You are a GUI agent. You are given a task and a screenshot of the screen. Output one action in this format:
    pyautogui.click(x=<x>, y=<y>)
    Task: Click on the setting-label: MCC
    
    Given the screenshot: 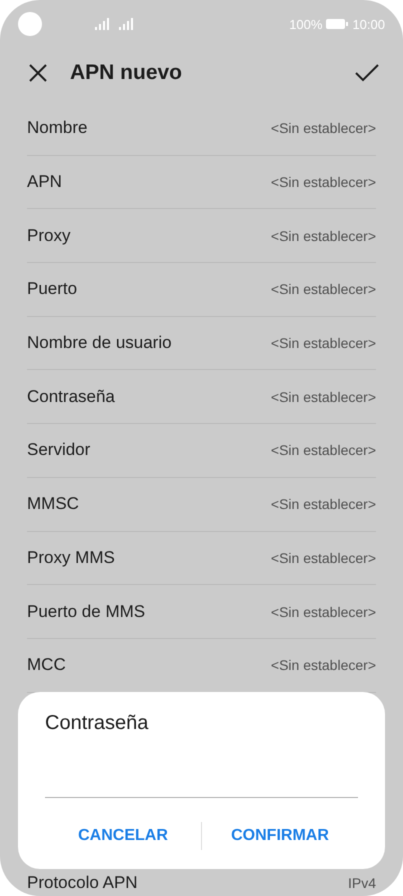 What is the action you would take?
    pyautogui.click(x=46, y=665)
    